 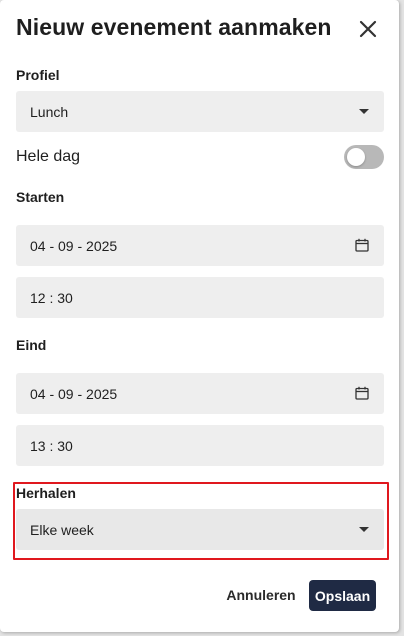 I want to click on toggle-knob, so click(x=356, y=157).